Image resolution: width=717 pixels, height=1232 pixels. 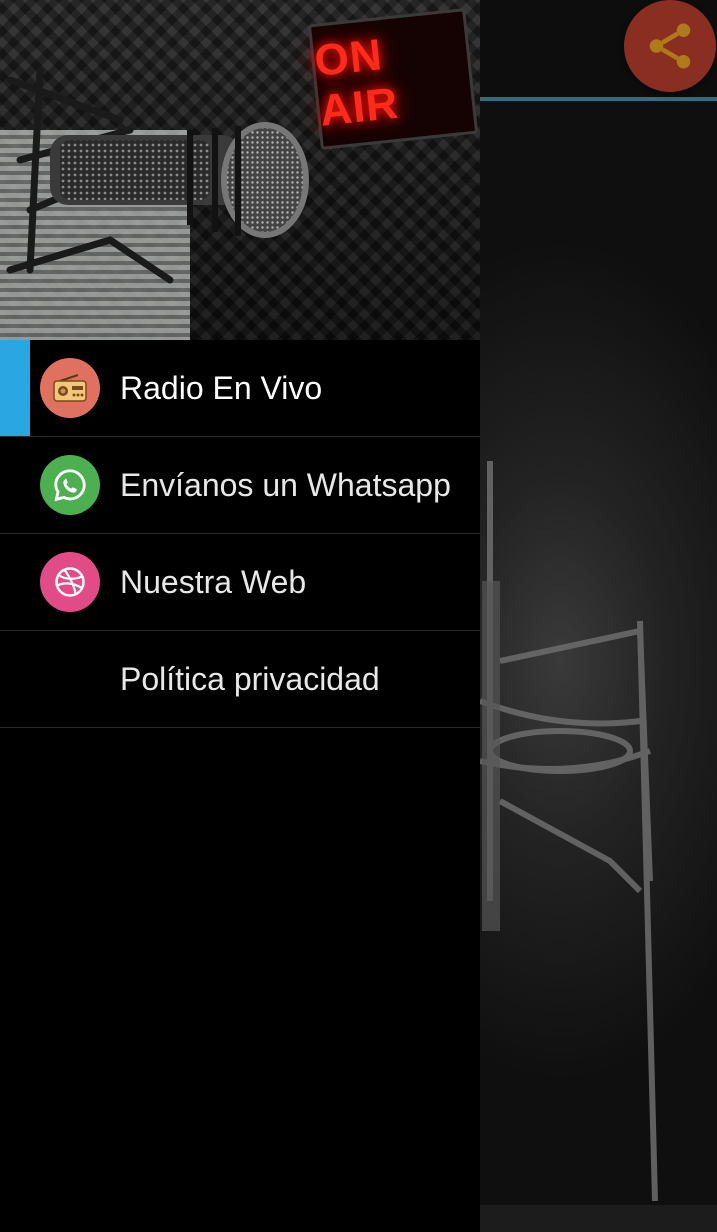 I want to click on menu-item-nuestra-web: Nuestra Web, so click(x=240, y=582).